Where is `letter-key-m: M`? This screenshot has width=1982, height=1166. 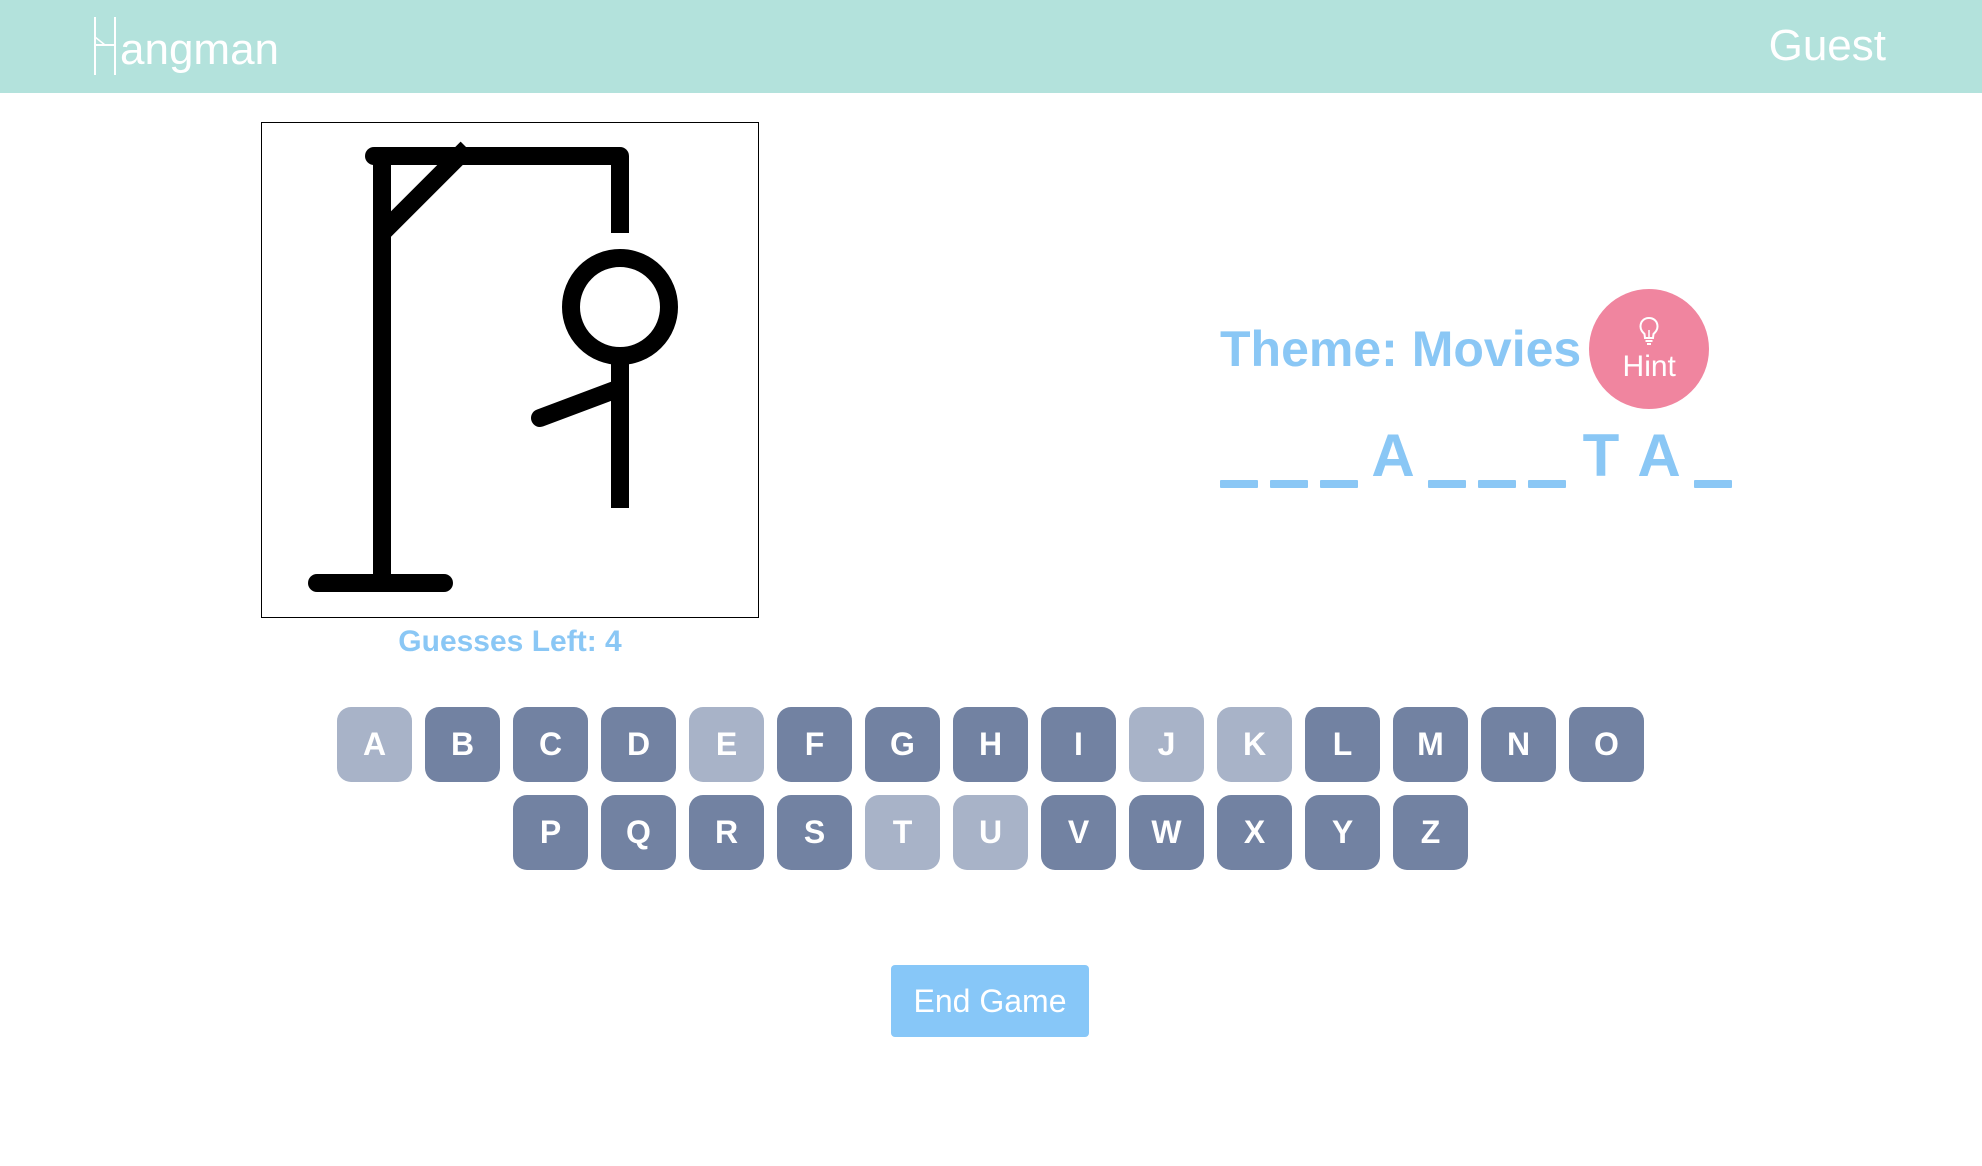
letter-key-m: M is located at coordinates (1430, 744).